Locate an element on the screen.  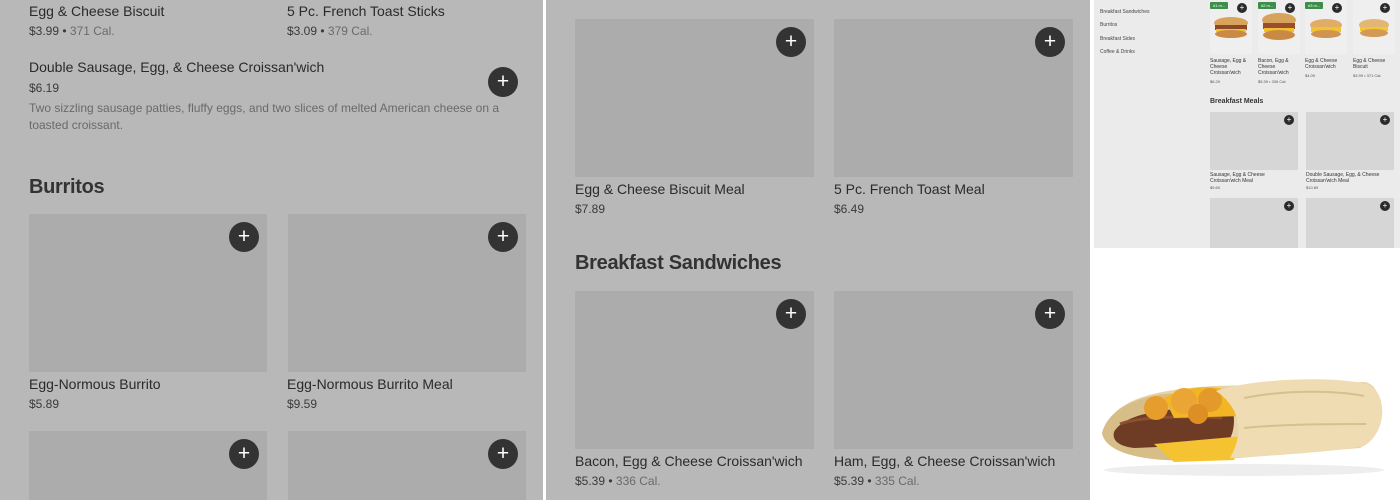
item-name: Egg & Cheese Biscuit Meal is located at coordinates (660, 189).